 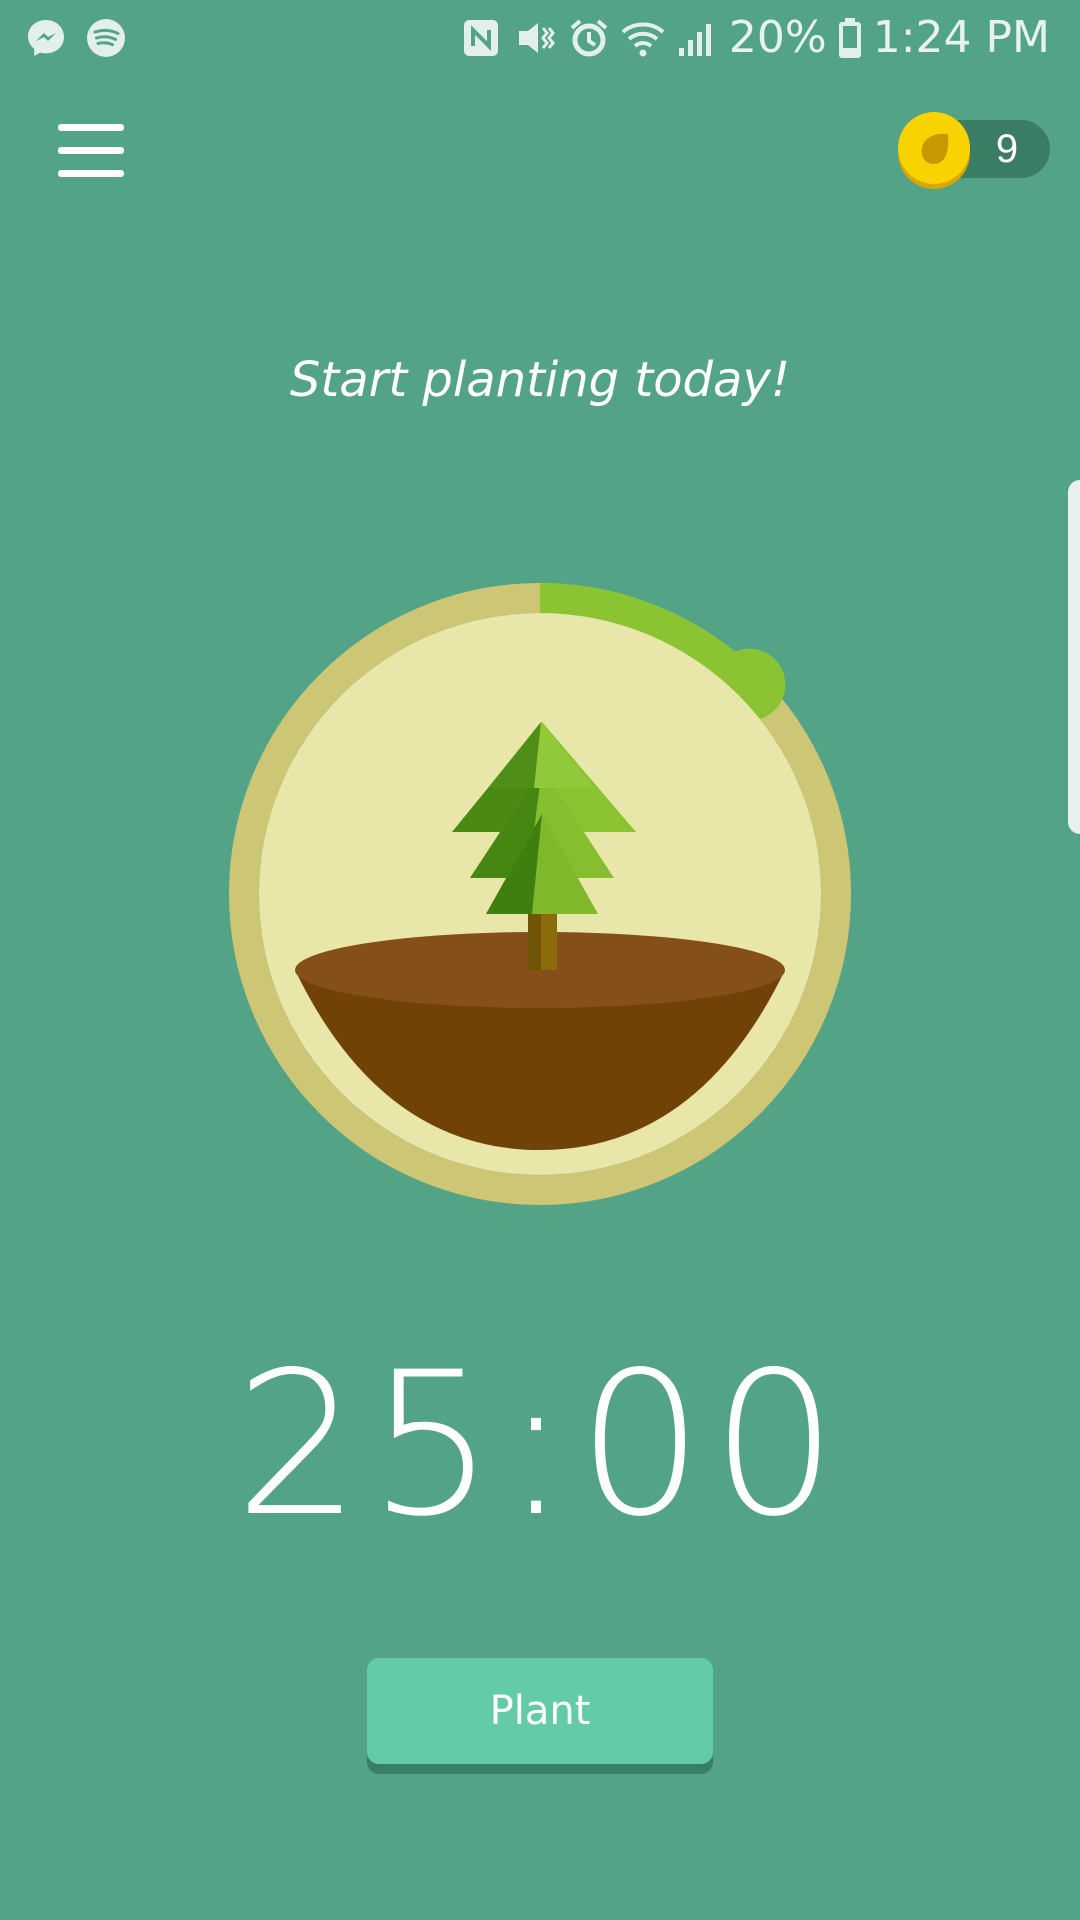 I want to click on plant-button: Plant, so click(x=540, y=1711).